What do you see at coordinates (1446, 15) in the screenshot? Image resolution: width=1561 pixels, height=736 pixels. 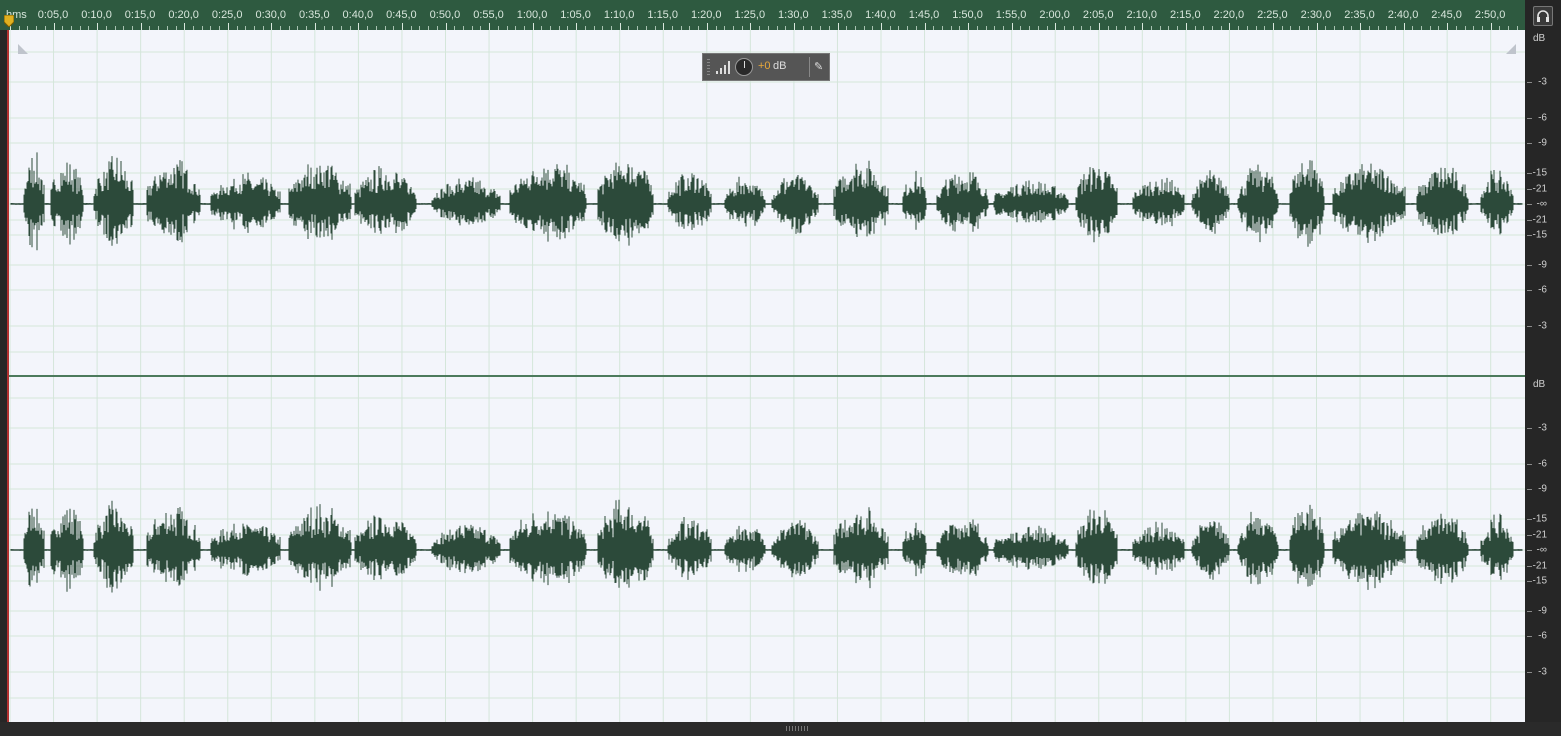 I see `ruler-label: 2:45,0` at bounding box center [1446, 15].